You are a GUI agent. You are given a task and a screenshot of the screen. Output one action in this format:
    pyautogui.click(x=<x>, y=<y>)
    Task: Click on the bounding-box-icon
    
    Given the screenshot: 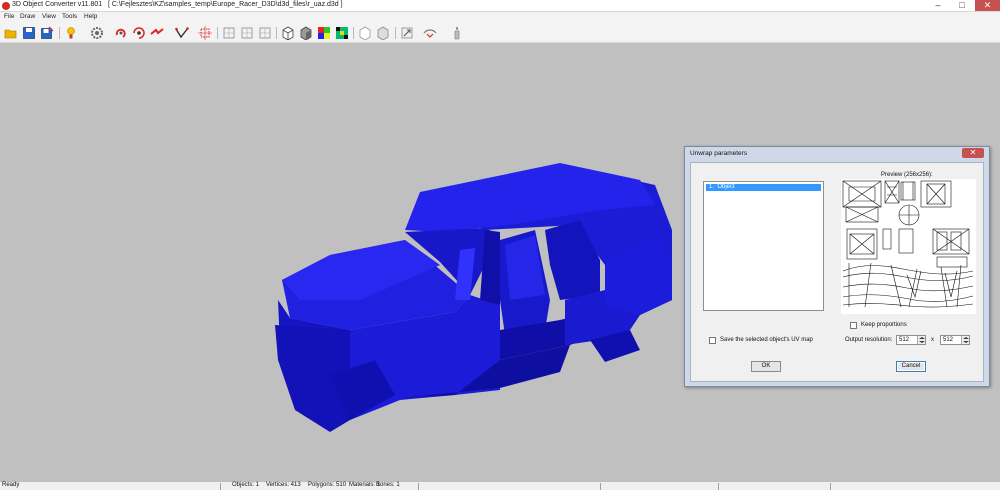 What is the action you would take?
    pyautogui.click(x=205, y=33)
    